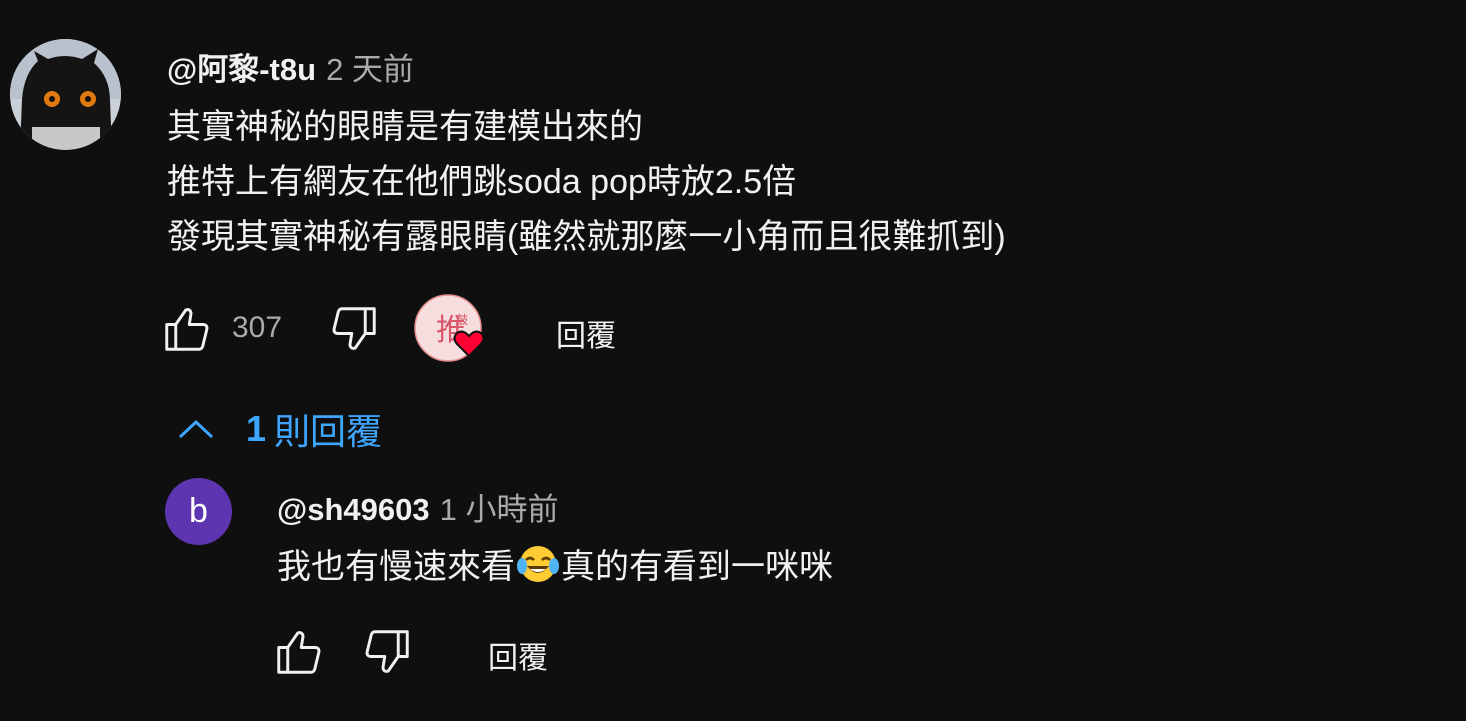 The image size is (1466, 721). I want to click on reply-avatar-letter: b, so click(198, 511).